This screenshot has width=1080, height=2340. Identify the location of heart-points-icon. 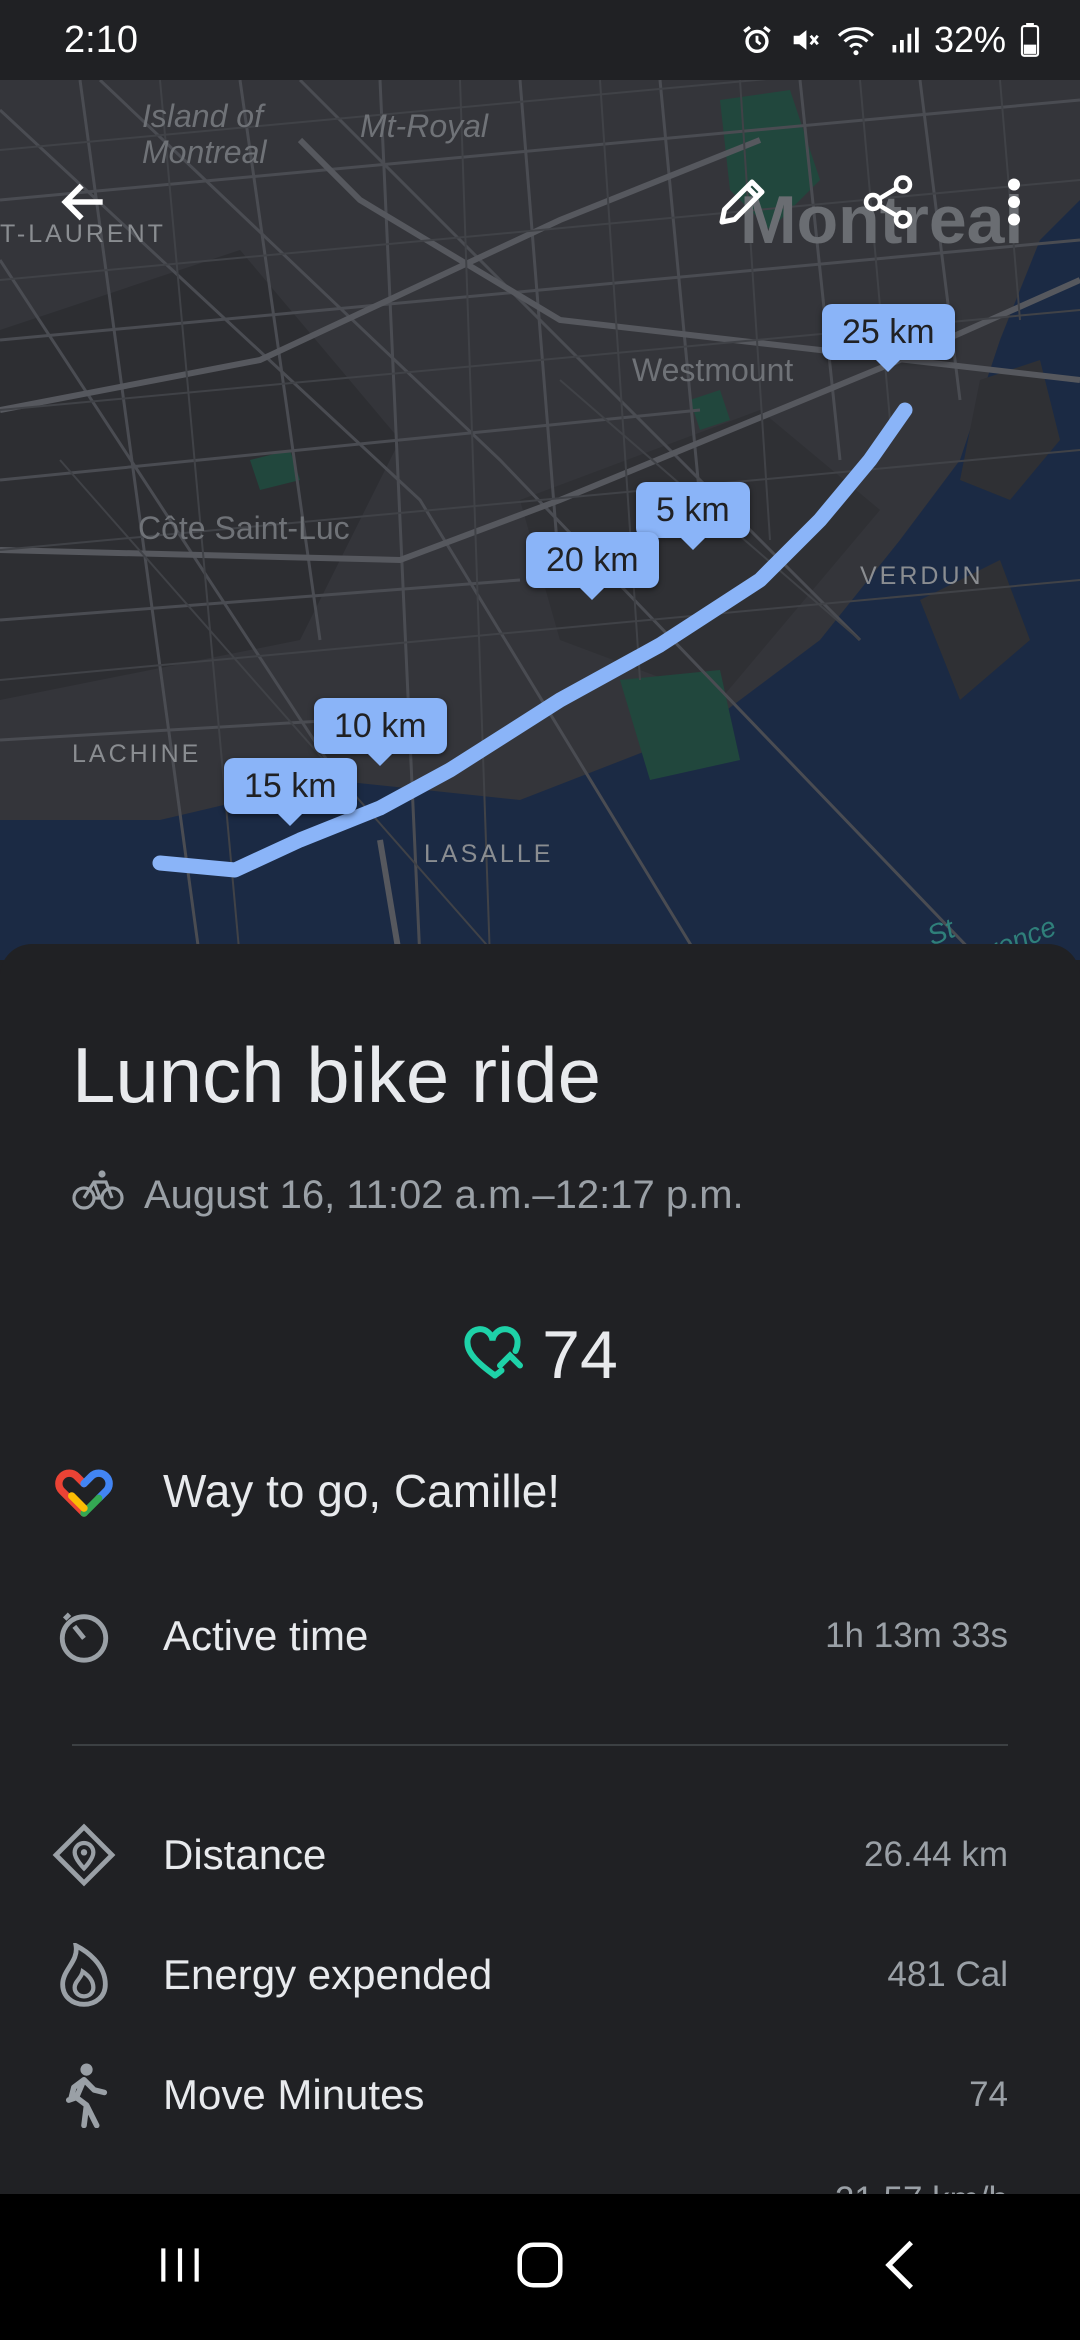
(495, 1355).